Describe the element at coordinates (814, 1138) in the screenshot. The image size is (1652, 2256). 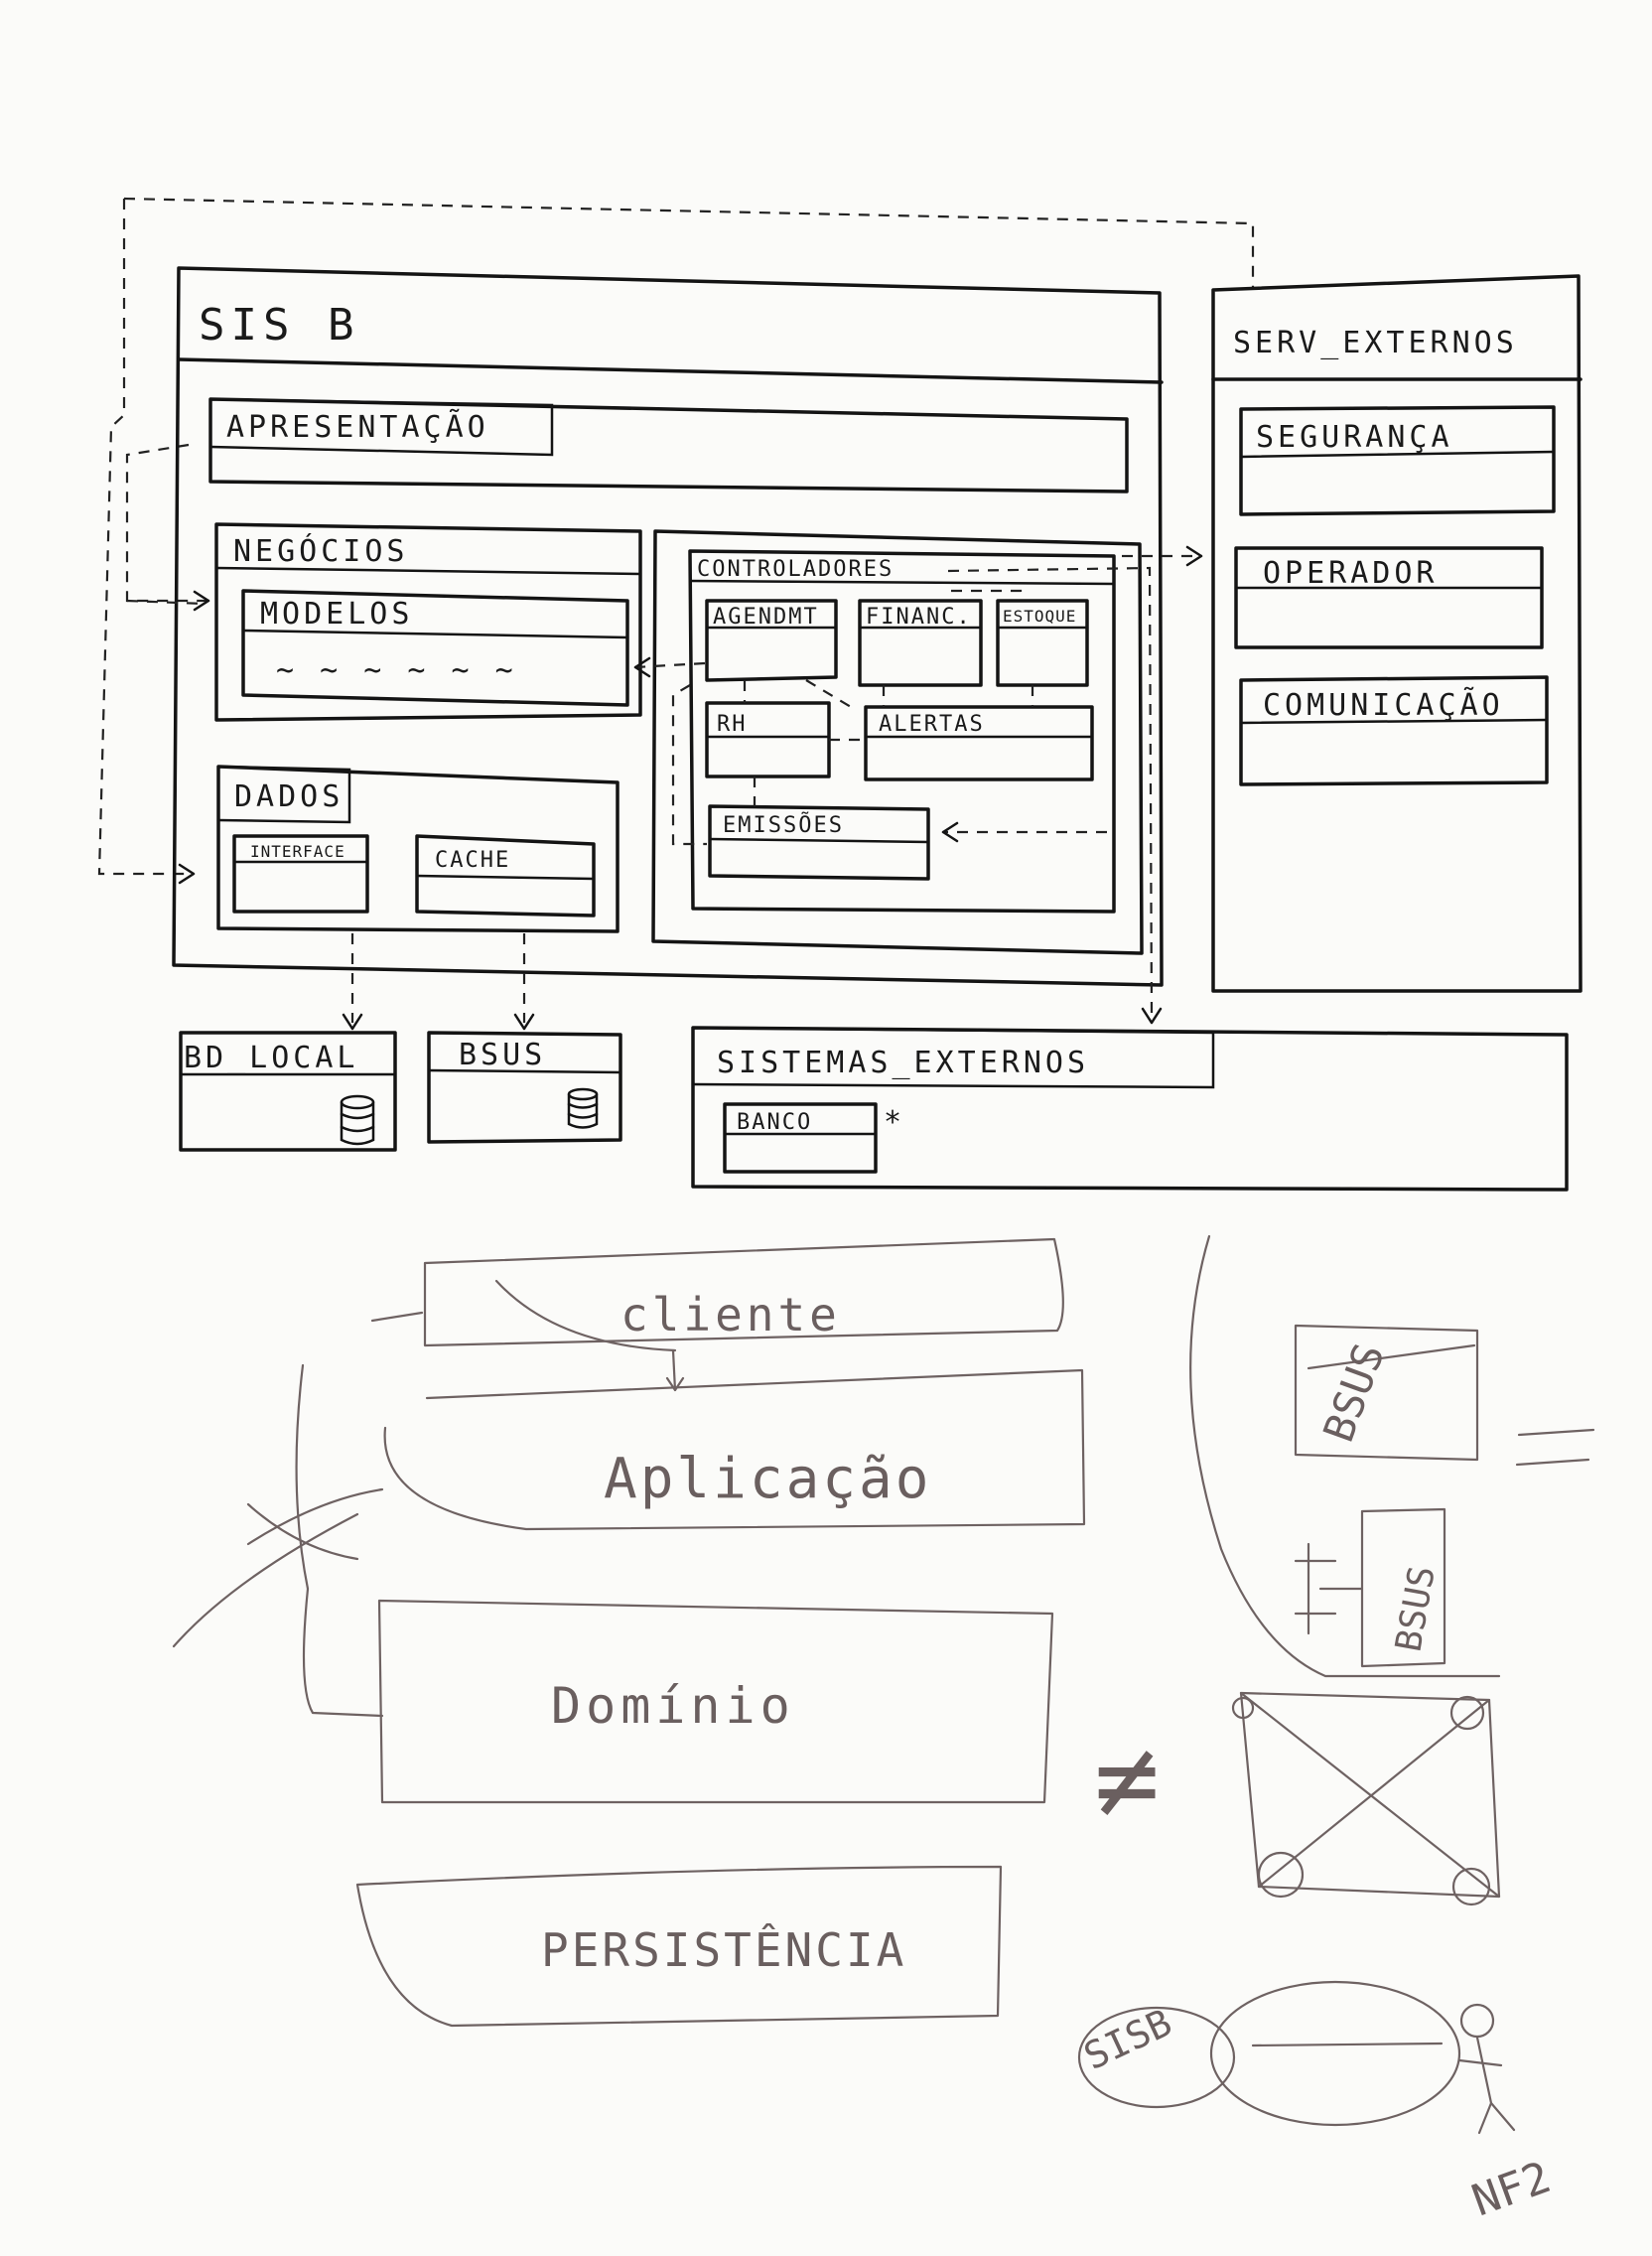
I see `banco-box: BANCO *` at that location.